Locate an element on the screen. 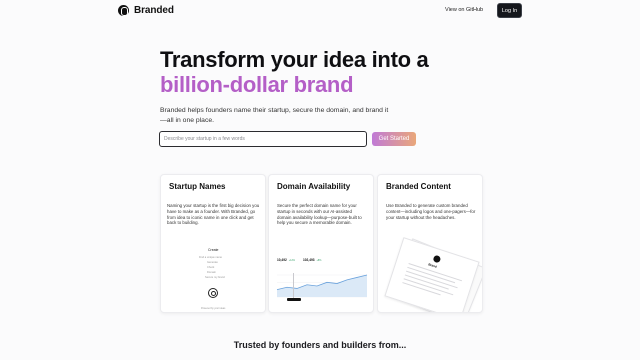 The width and height of the screenshot is (640, 360). brand-mark-icon is located at coordinates (437, 259).